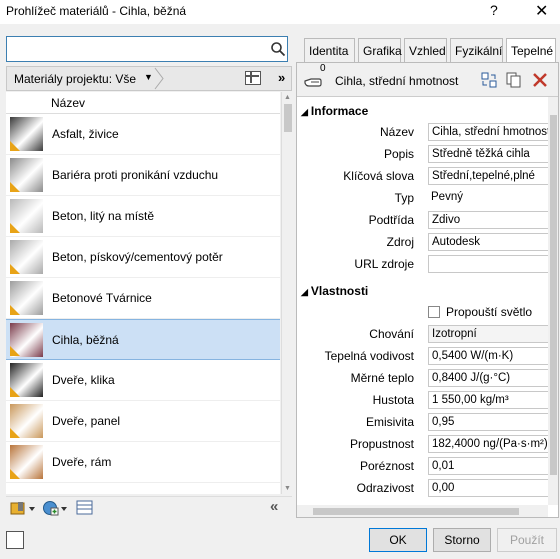 This screenshot has width=560, height=559. What do you see at coordinates (278, 49) in the screenshot?
I see `search-icon` at bounding box center [278, 49].